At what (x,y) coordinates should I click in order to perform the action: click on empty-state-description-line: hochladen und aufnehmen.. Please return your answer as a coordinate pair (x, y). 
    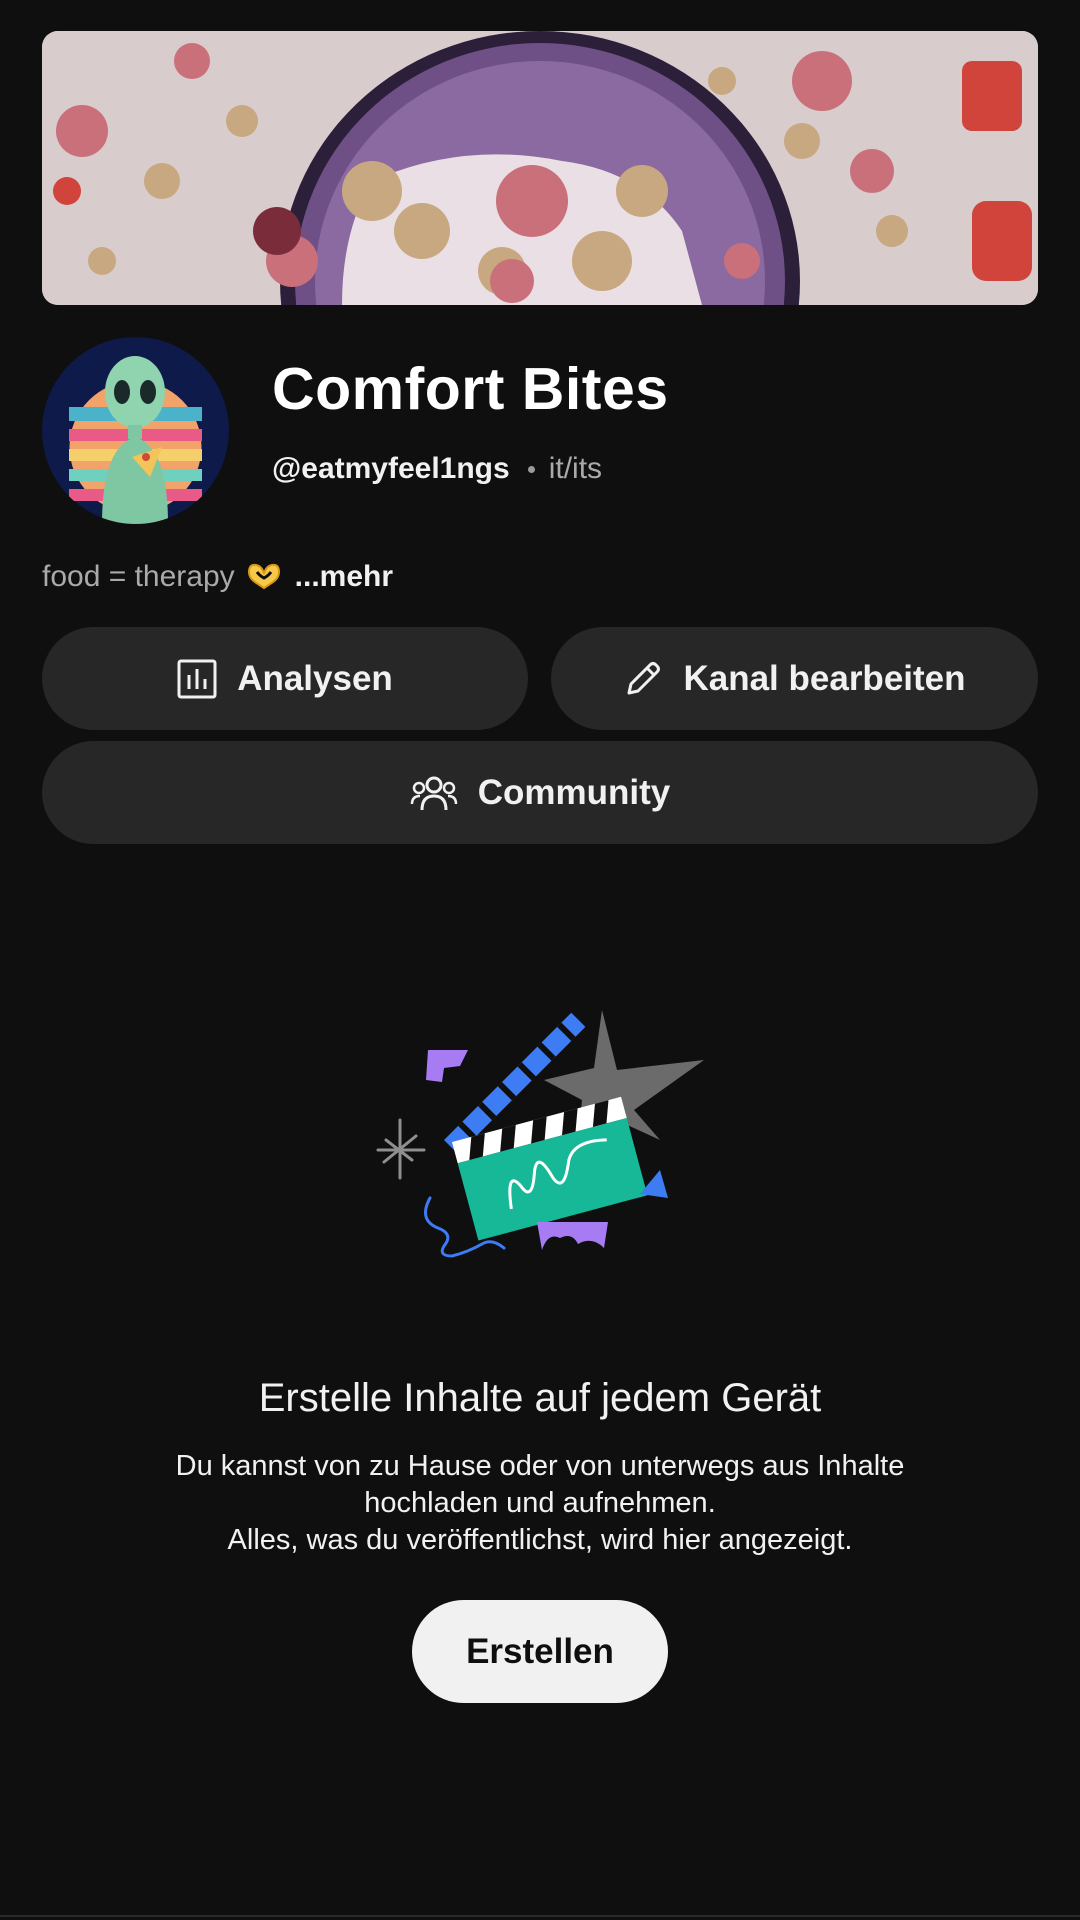
    Looking at the image, I should click on (540, 1503).